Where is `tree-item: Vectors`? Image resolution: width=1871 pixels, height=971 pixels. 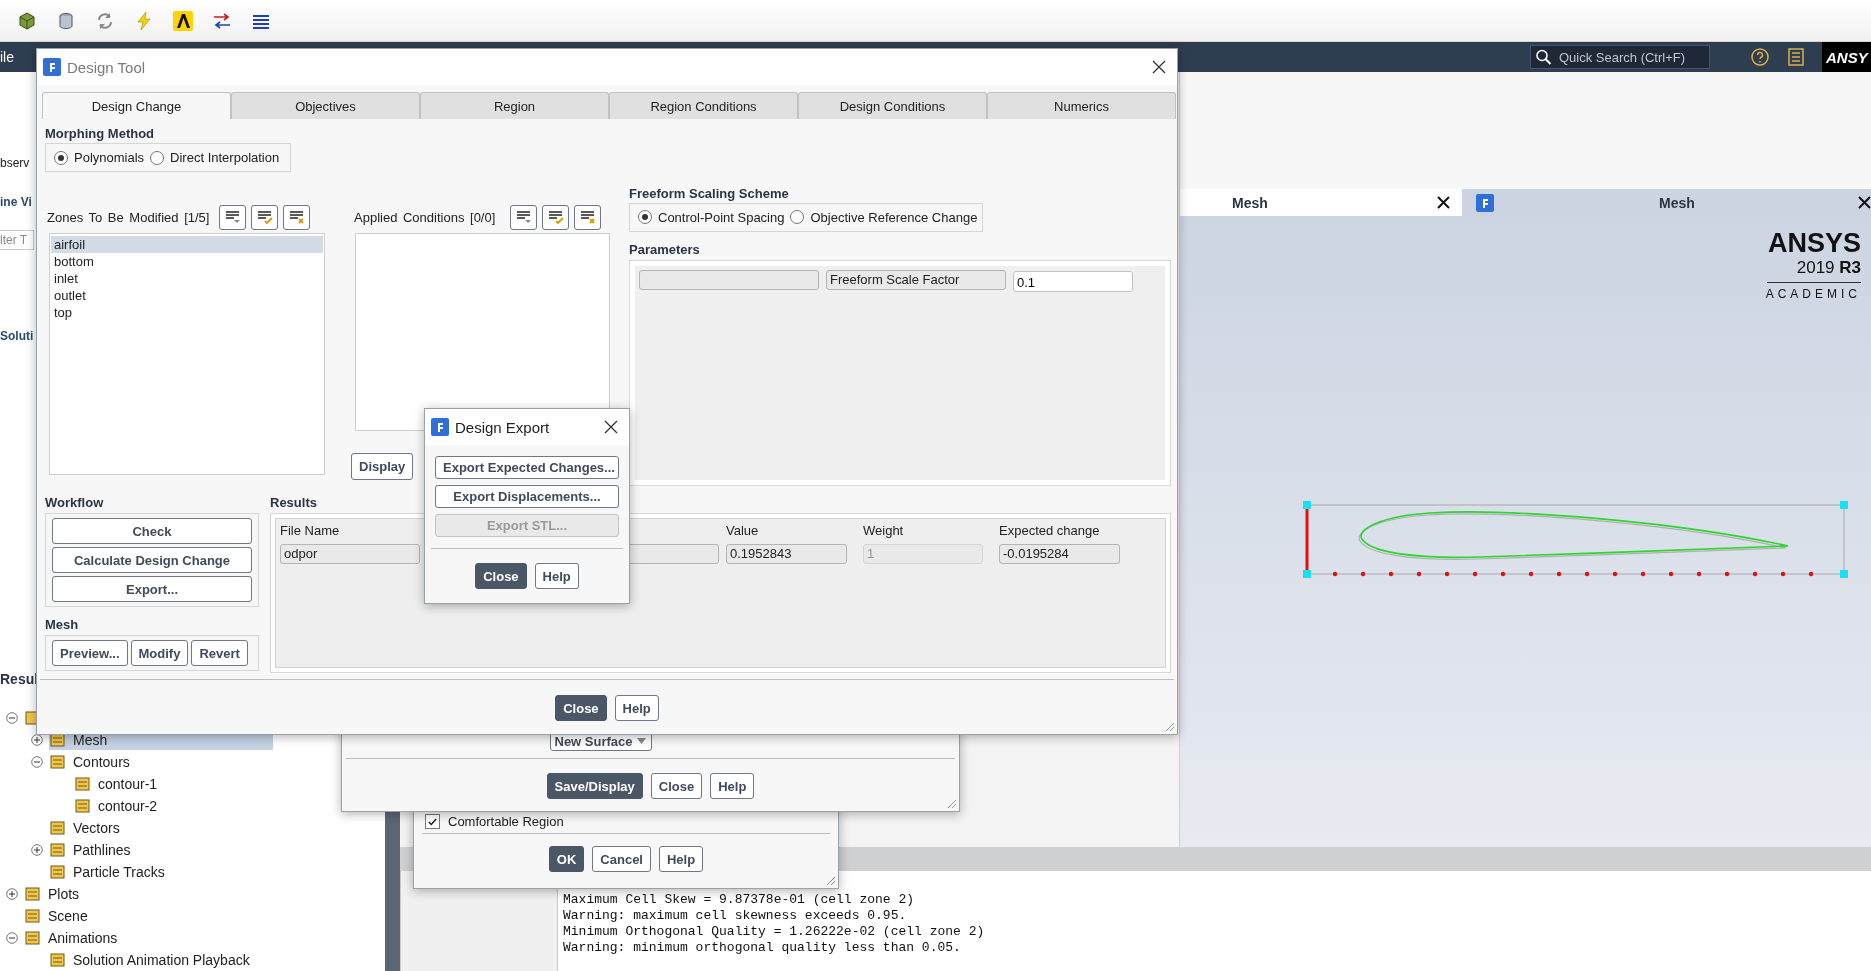 tree-item: Vectors is located at coordinates (161, 828).